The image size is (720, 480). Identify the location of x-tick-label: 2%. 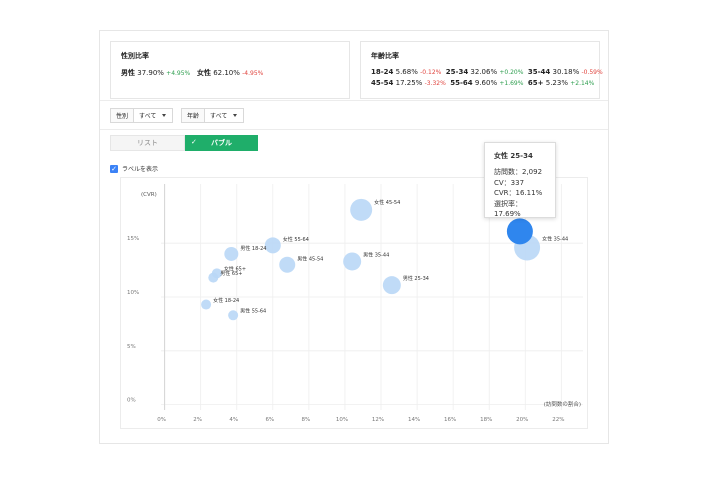
(197, 420).